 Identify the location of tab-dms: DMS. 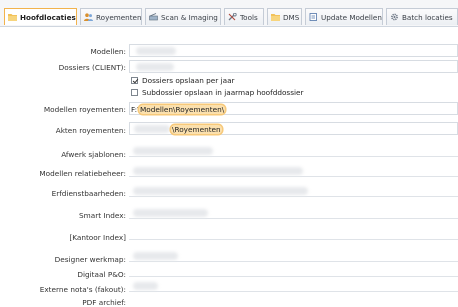
(284, 16).